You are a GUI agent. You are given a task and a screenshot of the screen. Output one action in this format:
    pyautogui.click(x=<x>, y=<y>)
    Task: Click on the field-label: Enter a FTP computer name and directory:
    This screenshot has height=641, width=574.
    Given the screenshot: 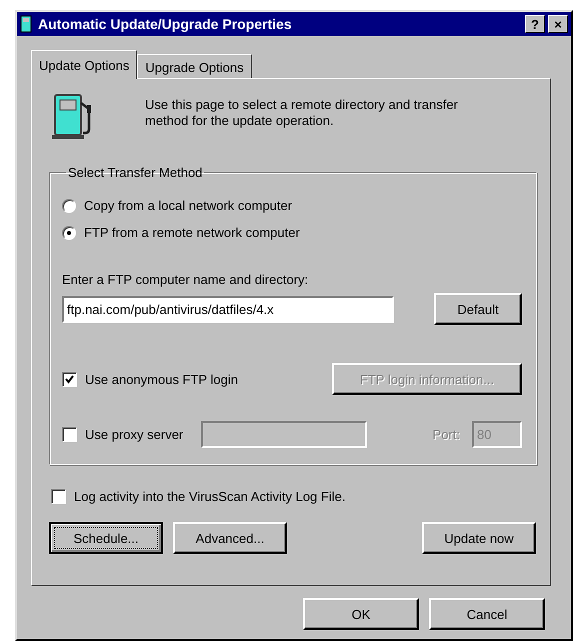 What is the action you would take?
    pyautogui.click(x=186, y=279)
    